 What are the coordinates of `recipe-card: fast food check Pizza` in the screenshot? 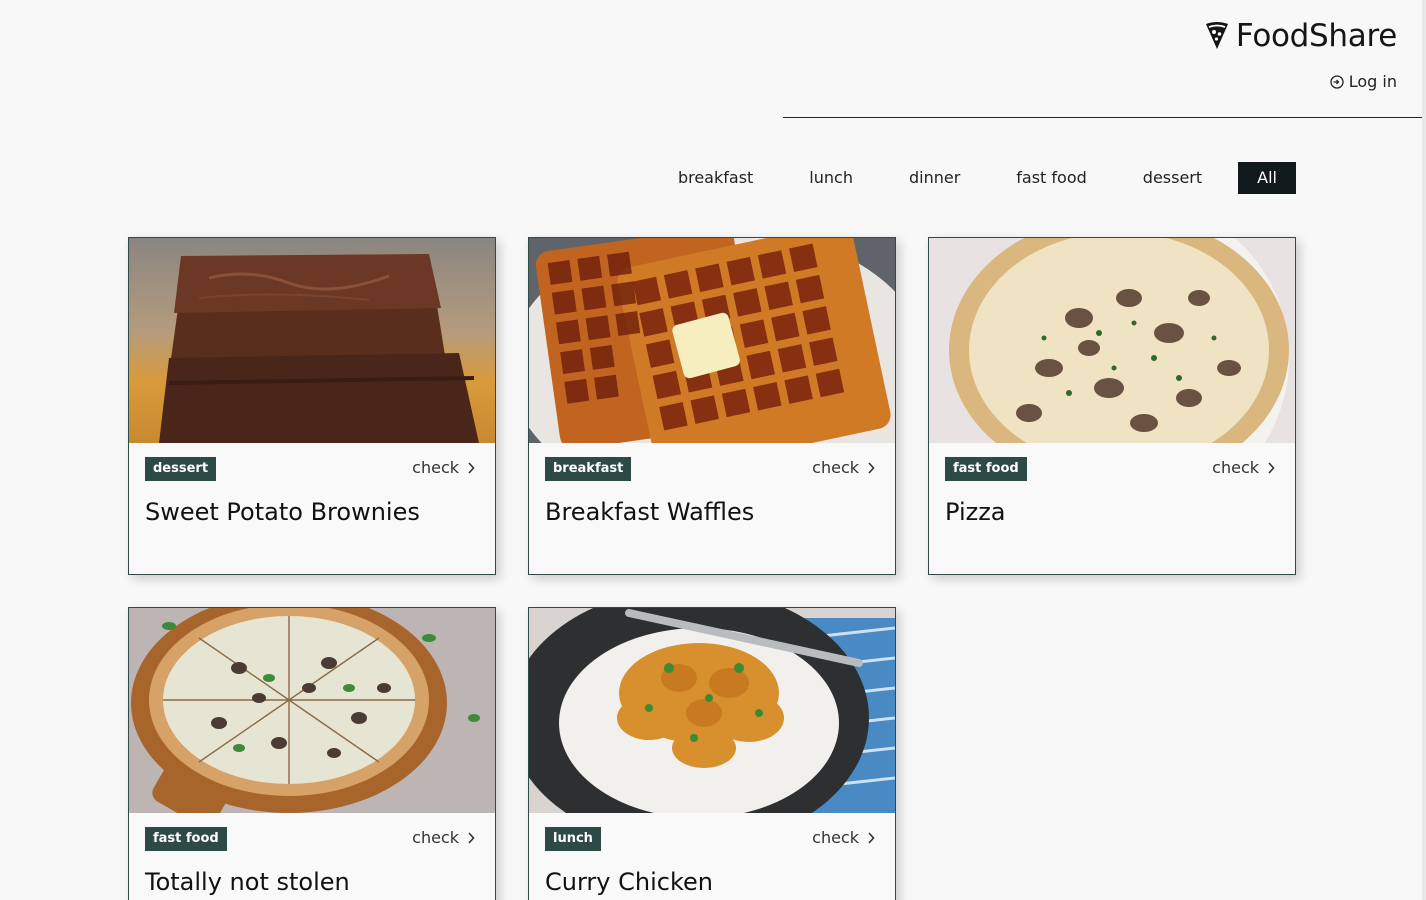 It's located at (1112, 406).